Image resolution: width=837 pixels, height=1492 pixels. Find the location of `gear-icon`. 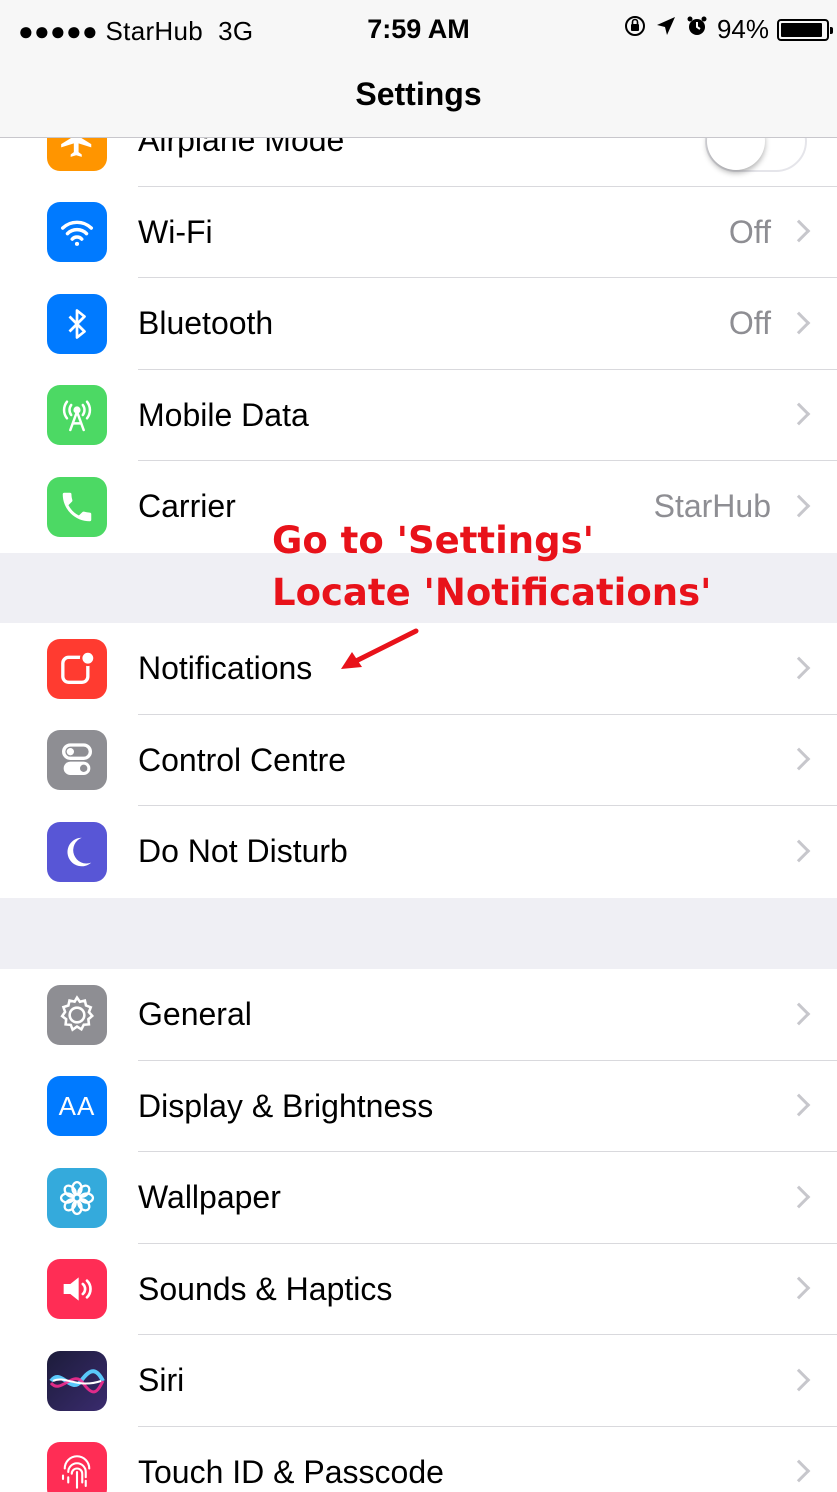

gear-icon is located at coordinates (77, 1014).